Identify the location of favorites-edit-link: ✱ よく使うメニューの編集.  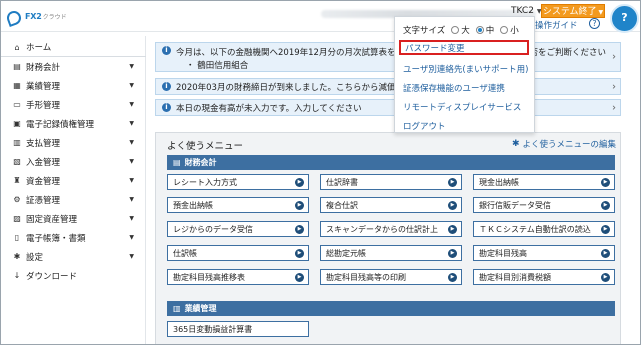
(564, 144).